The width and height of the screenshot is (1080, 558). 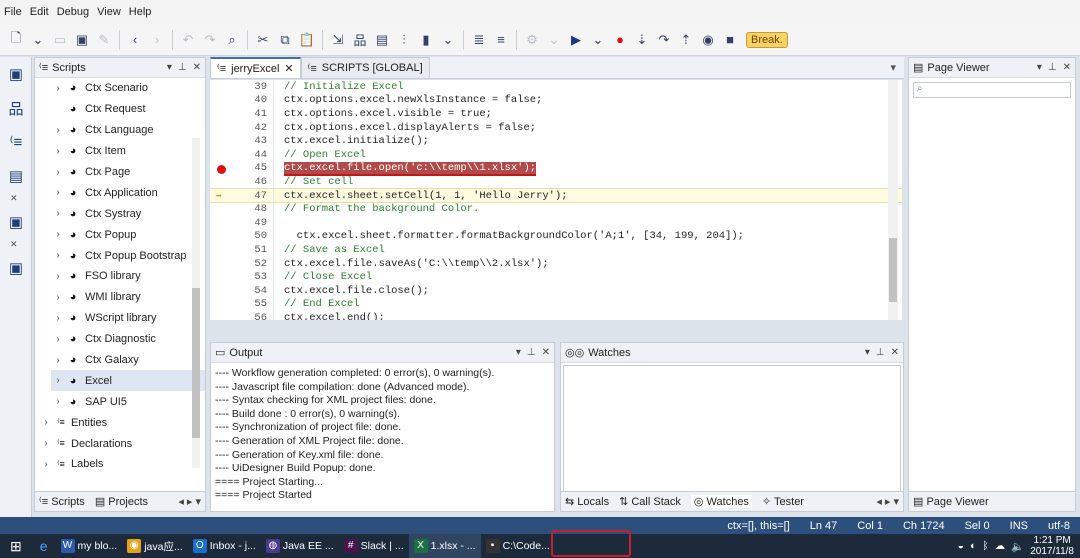 What do you see at coordinates (404, 40) in the screenshot?
I see `settings-sliders-icon: ⫶` at bounding box center [404, 40].